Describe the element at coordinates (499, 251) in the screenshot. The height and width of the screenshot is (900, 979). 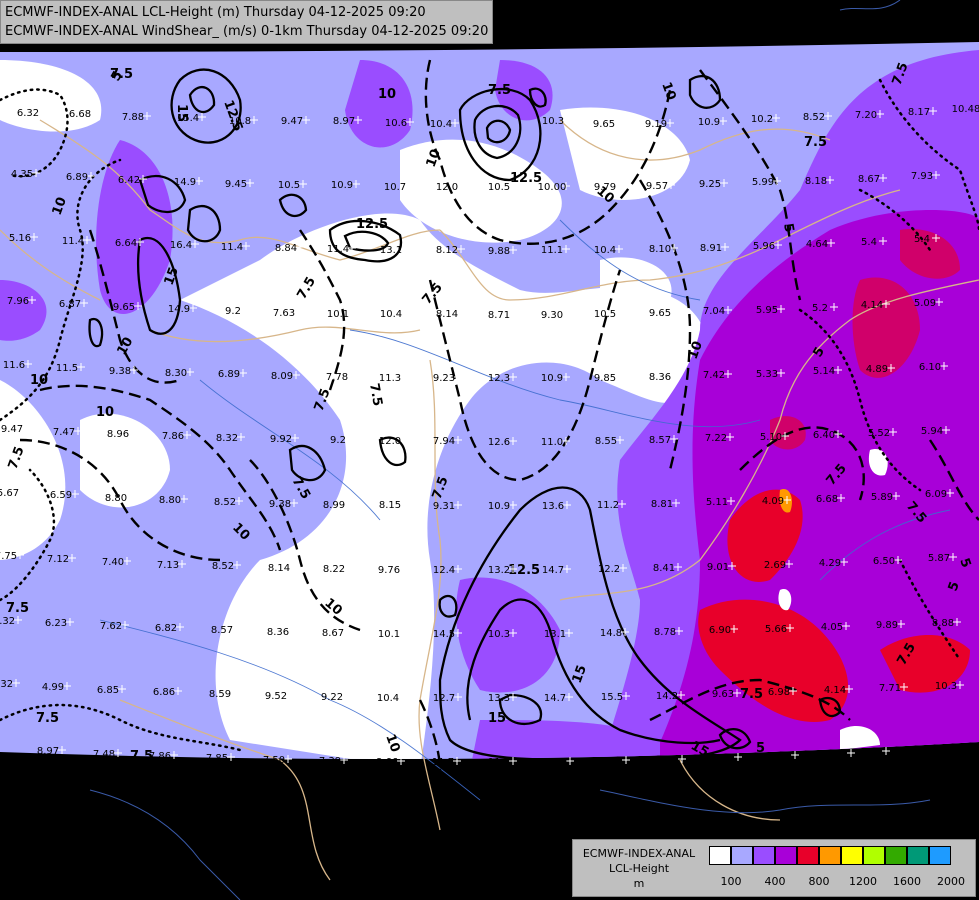
I see `grid-point-value: 9.88` at that location.